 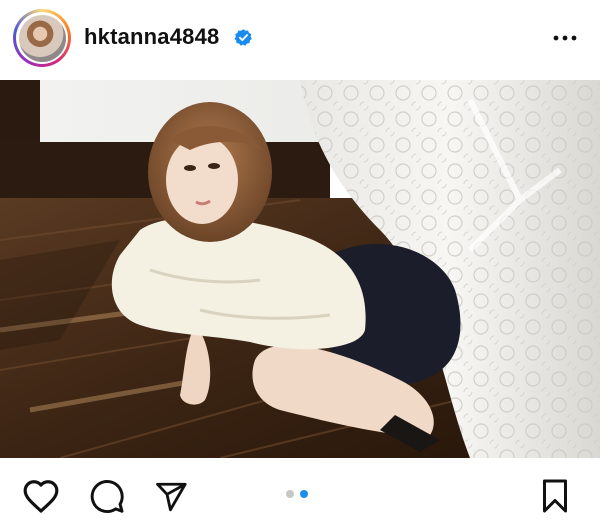 What do you see at coordinates (290, 494) in the screenshot?
I see `carousel-dot` at bounding box center [290, 494].